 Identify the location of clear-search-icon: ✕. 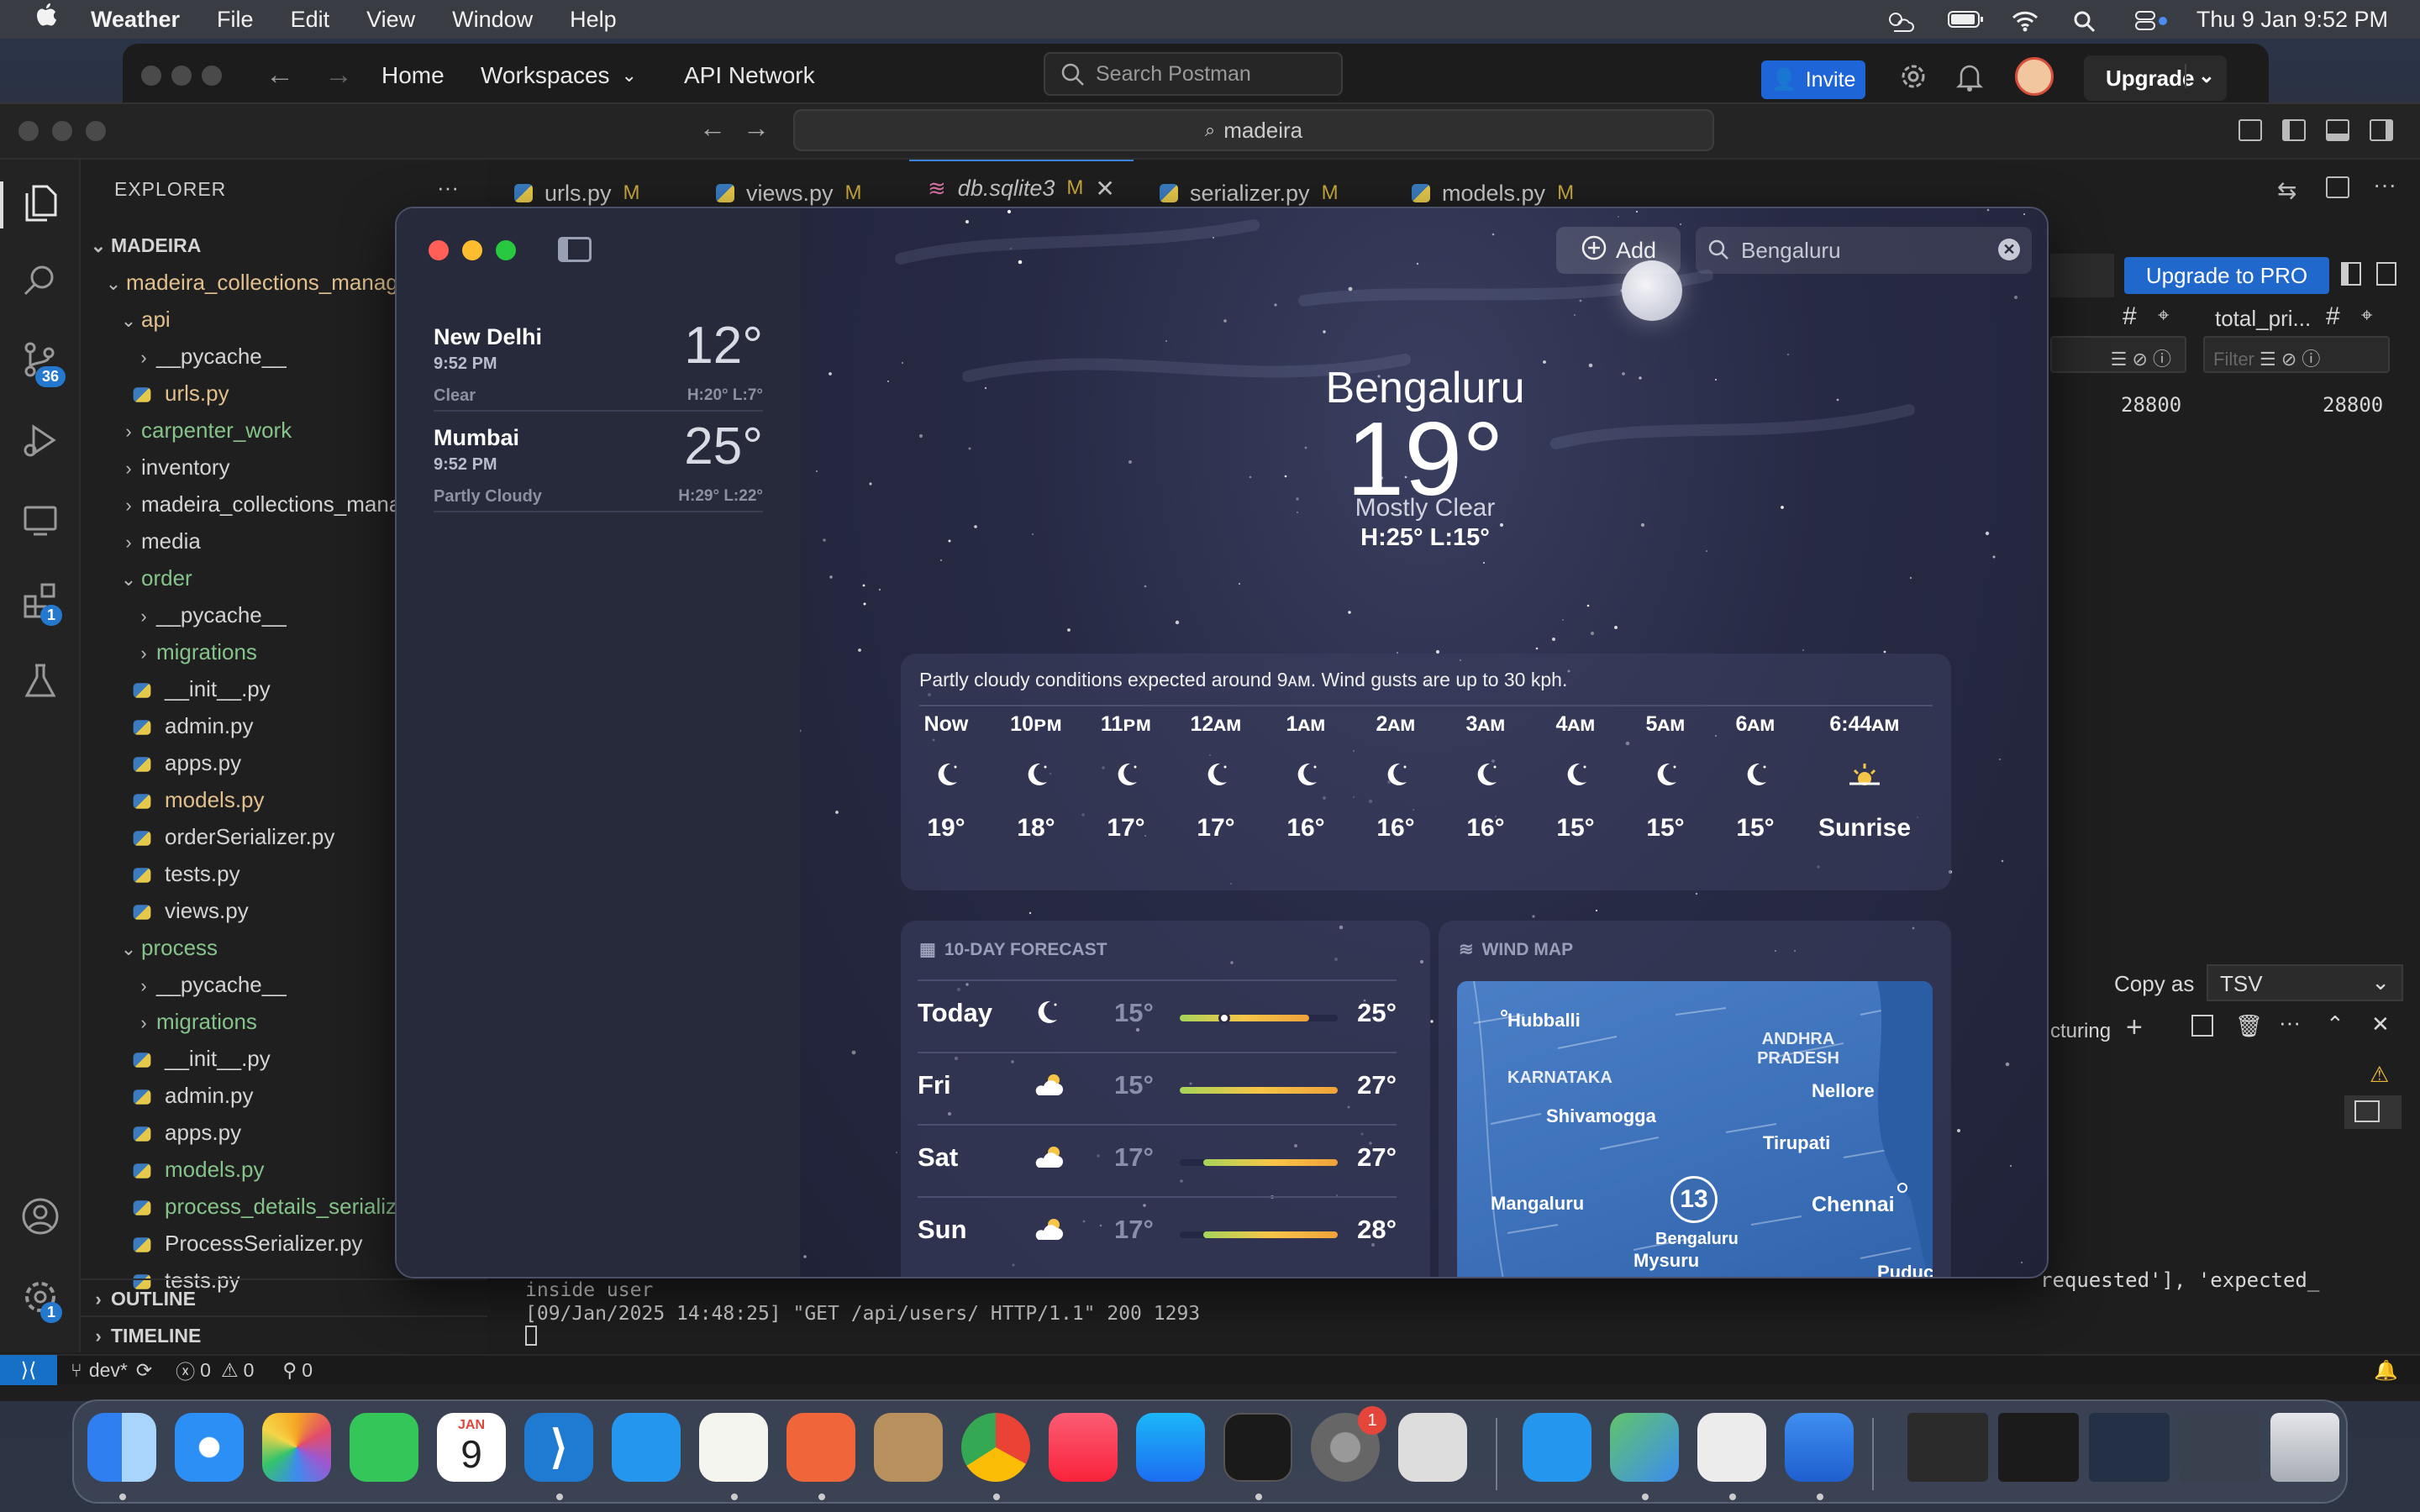
(2009, 249).